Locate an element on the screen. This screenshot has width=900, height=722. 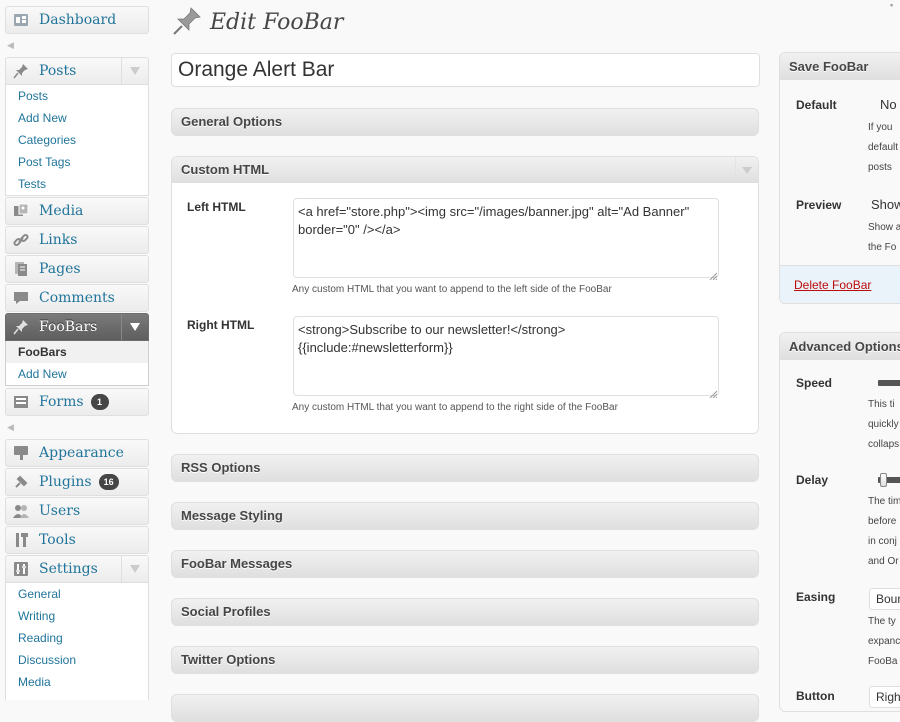
foobar-messages-box: FooBar Messages is located at coordinates (465, 564).